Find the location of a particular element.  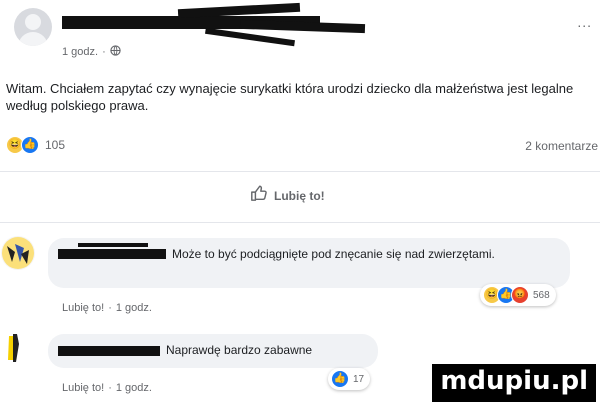

post-meta: 1 godz. · is located at coordinates (91, 52).